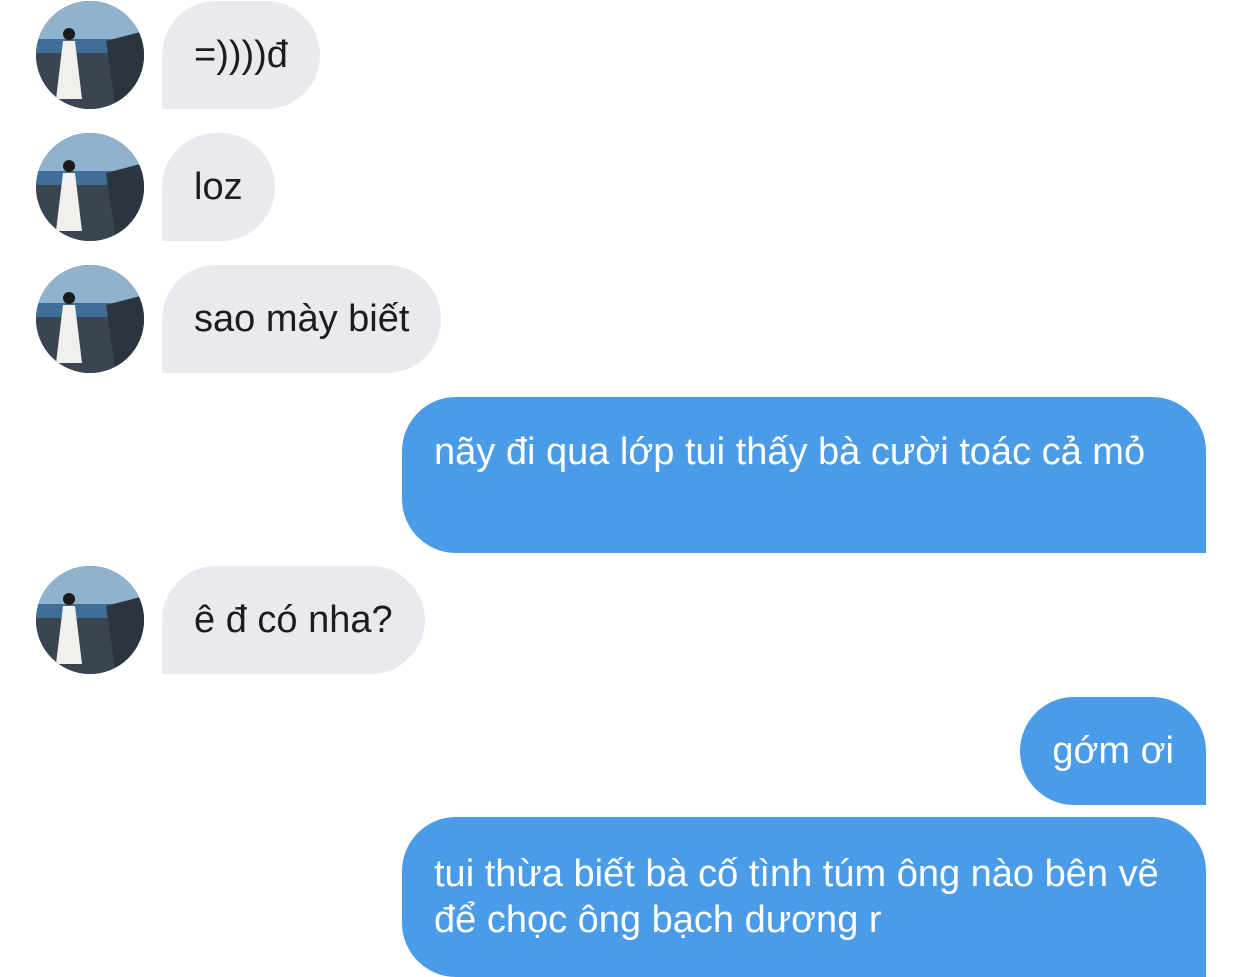 Image resolution: width=1242 pixels, height=977 pixels. What do you see at coordinates (1113, 751) in the screenshot?
I see `message-bubble-outgoing: gớm ơi` at bounding box center [1113, 751].